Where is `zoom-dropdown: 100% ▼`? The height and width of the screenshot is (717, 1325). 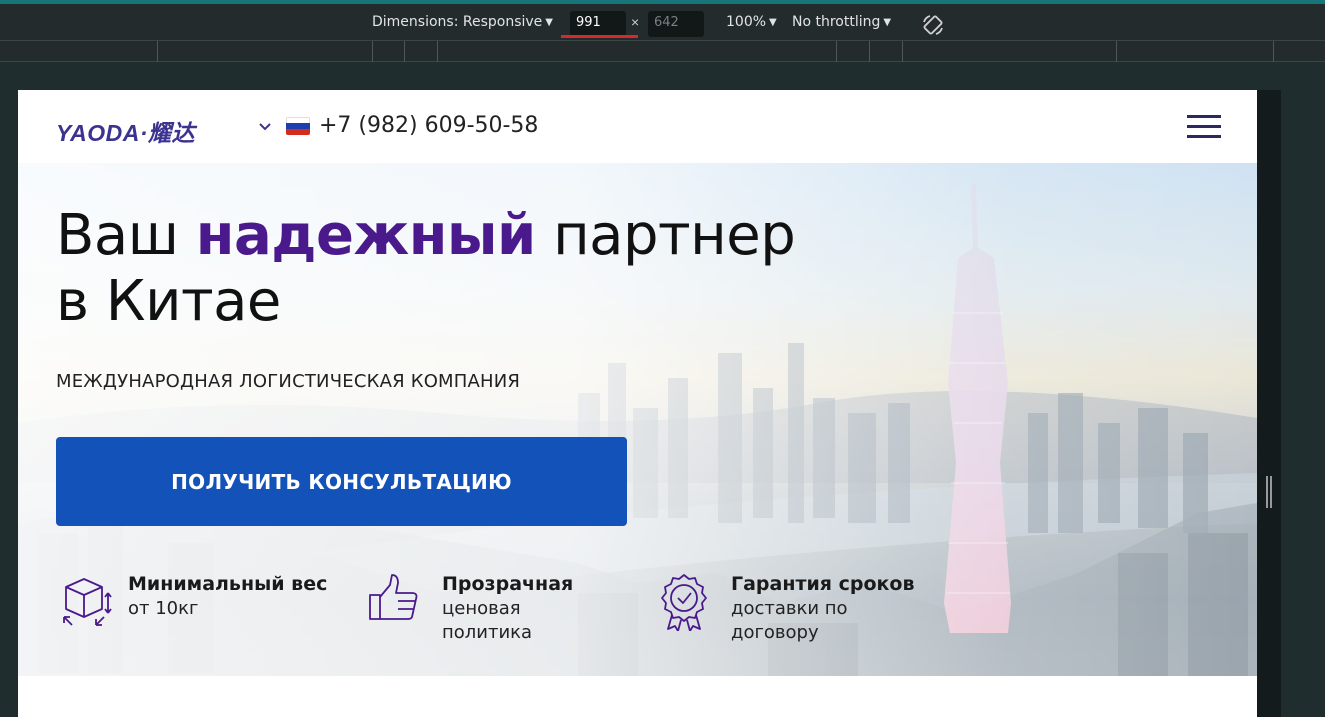 zoom-dropdown: 100% ▼ is located at coordinates (751, 22).